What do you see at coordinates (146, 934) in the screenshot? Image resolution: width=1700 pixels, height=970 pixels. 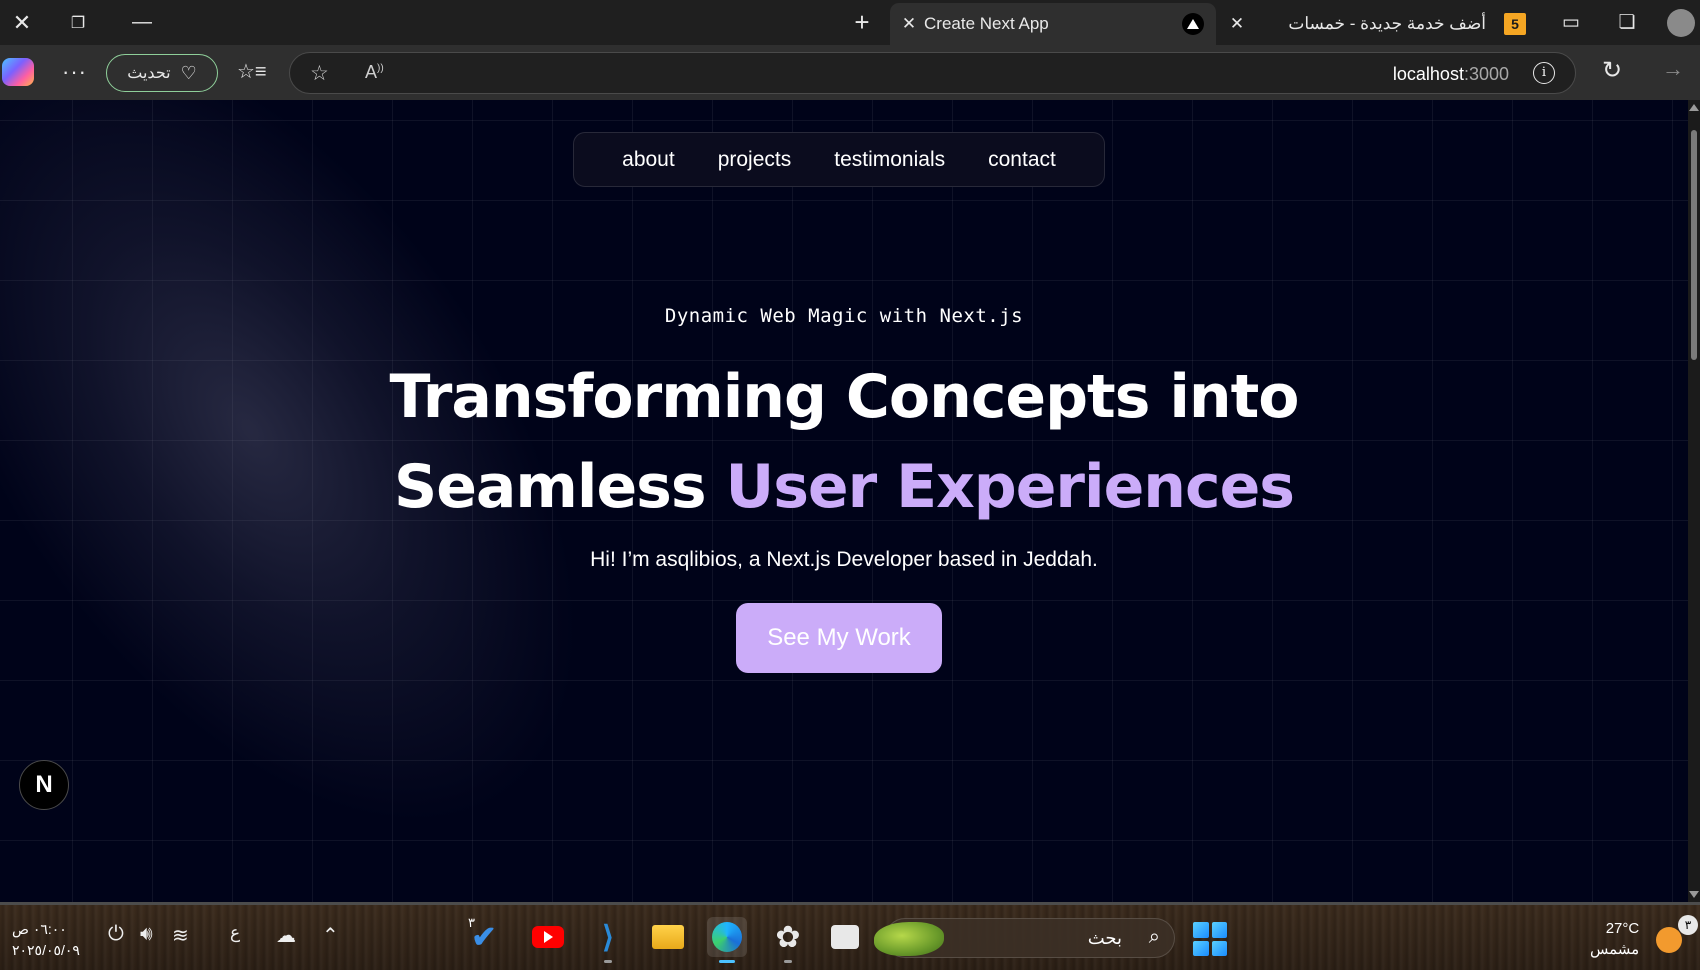 I see `volume-icon: 🔊︎` at bounding box center [146, 934].